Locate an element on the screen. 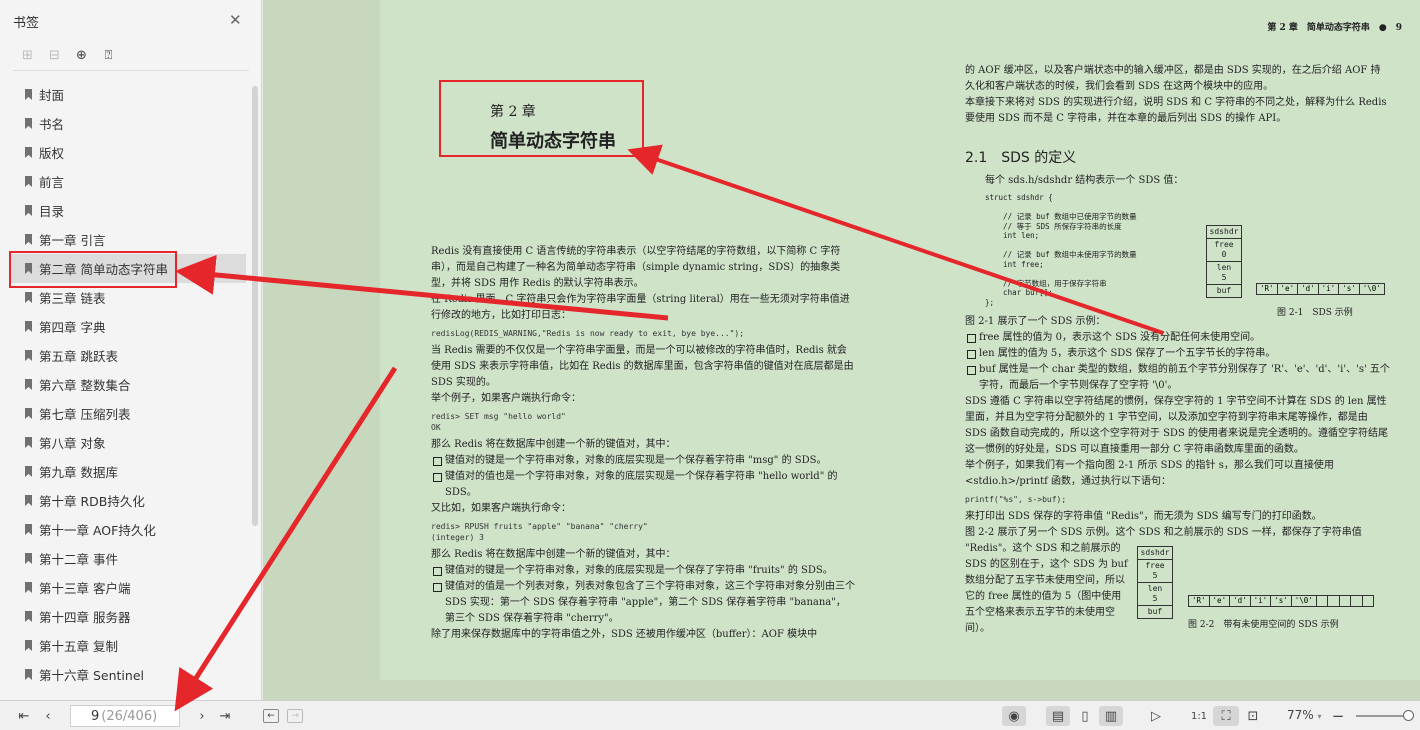  page-number-input: 9 (26/406) is located at coordinates (125, 716).